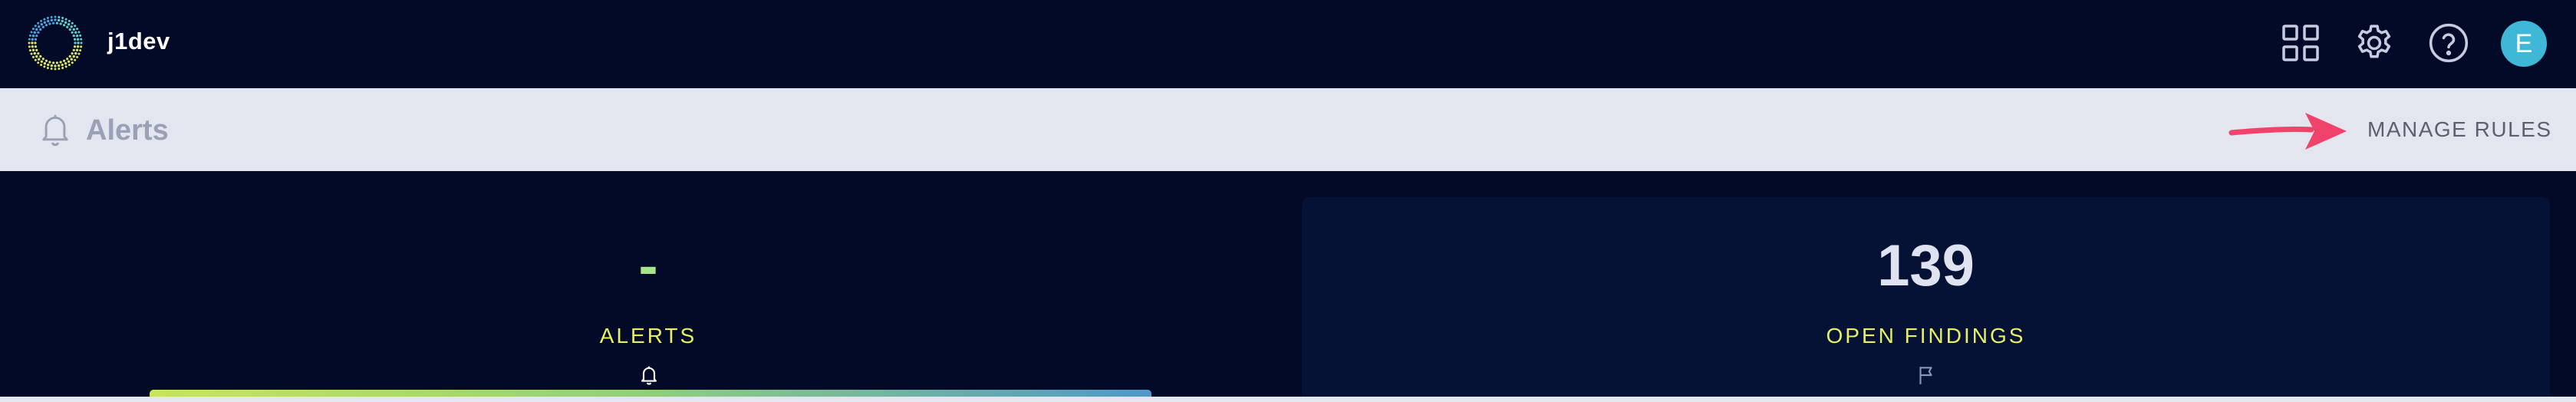 The height and width of the screenshot is (402, 2576). Describe the element at coordinates (1926, 336) in the screenshot. I see `open-findings-label: OPEN FINDINGS` at that location.